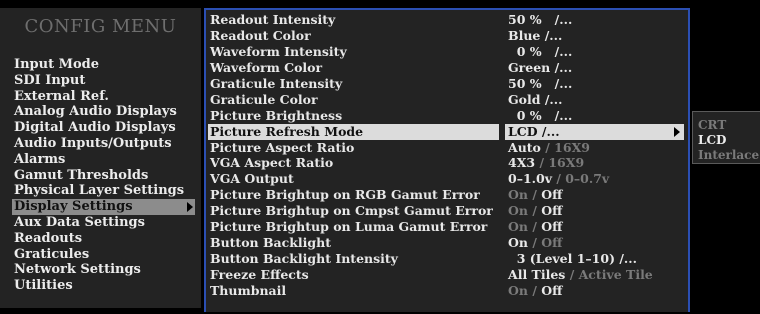 The height and width of the screenshot is (314, 760). What do you see at coordinates (93, 143) in the screenshot?
I see `menu-item-label: Audio Inputs/Outputs` at bounding box center [93, 143].